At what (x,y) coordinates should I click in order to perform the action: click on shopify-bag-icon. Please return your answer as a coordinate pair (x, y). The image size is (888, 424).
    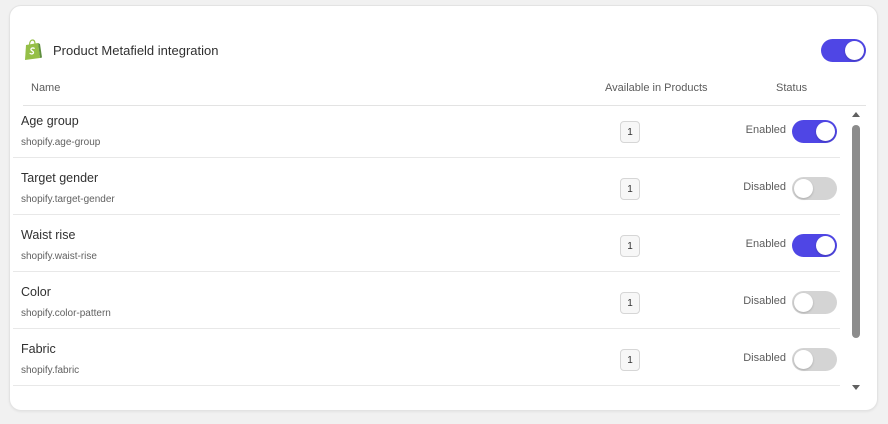
    Looking at the image, I should click on (33, 49).